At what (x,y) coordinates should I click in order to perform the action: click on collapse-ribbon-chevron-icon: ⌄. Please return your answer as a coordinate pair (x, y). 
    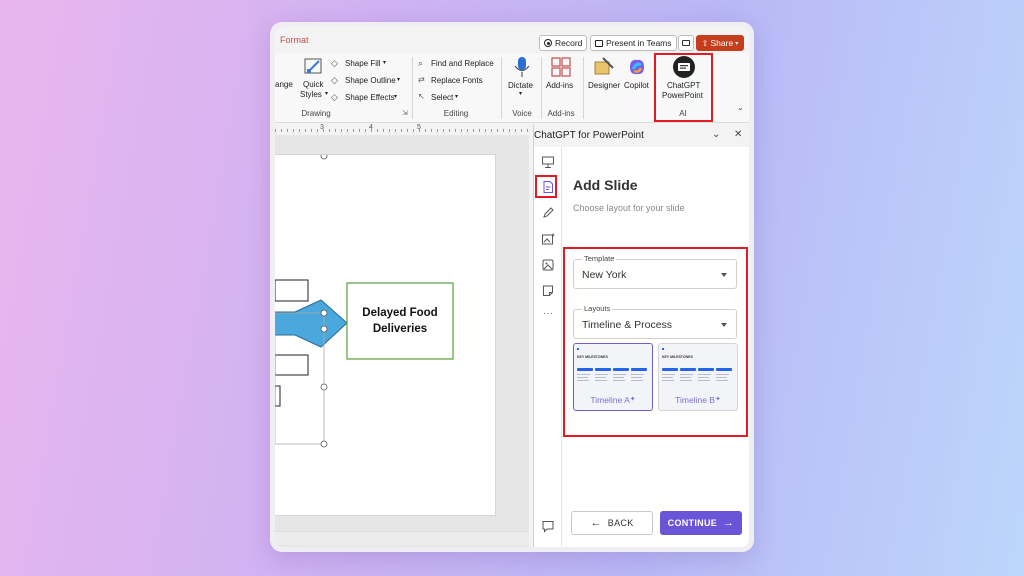
    Looking at the image, I should click on (740, 107).